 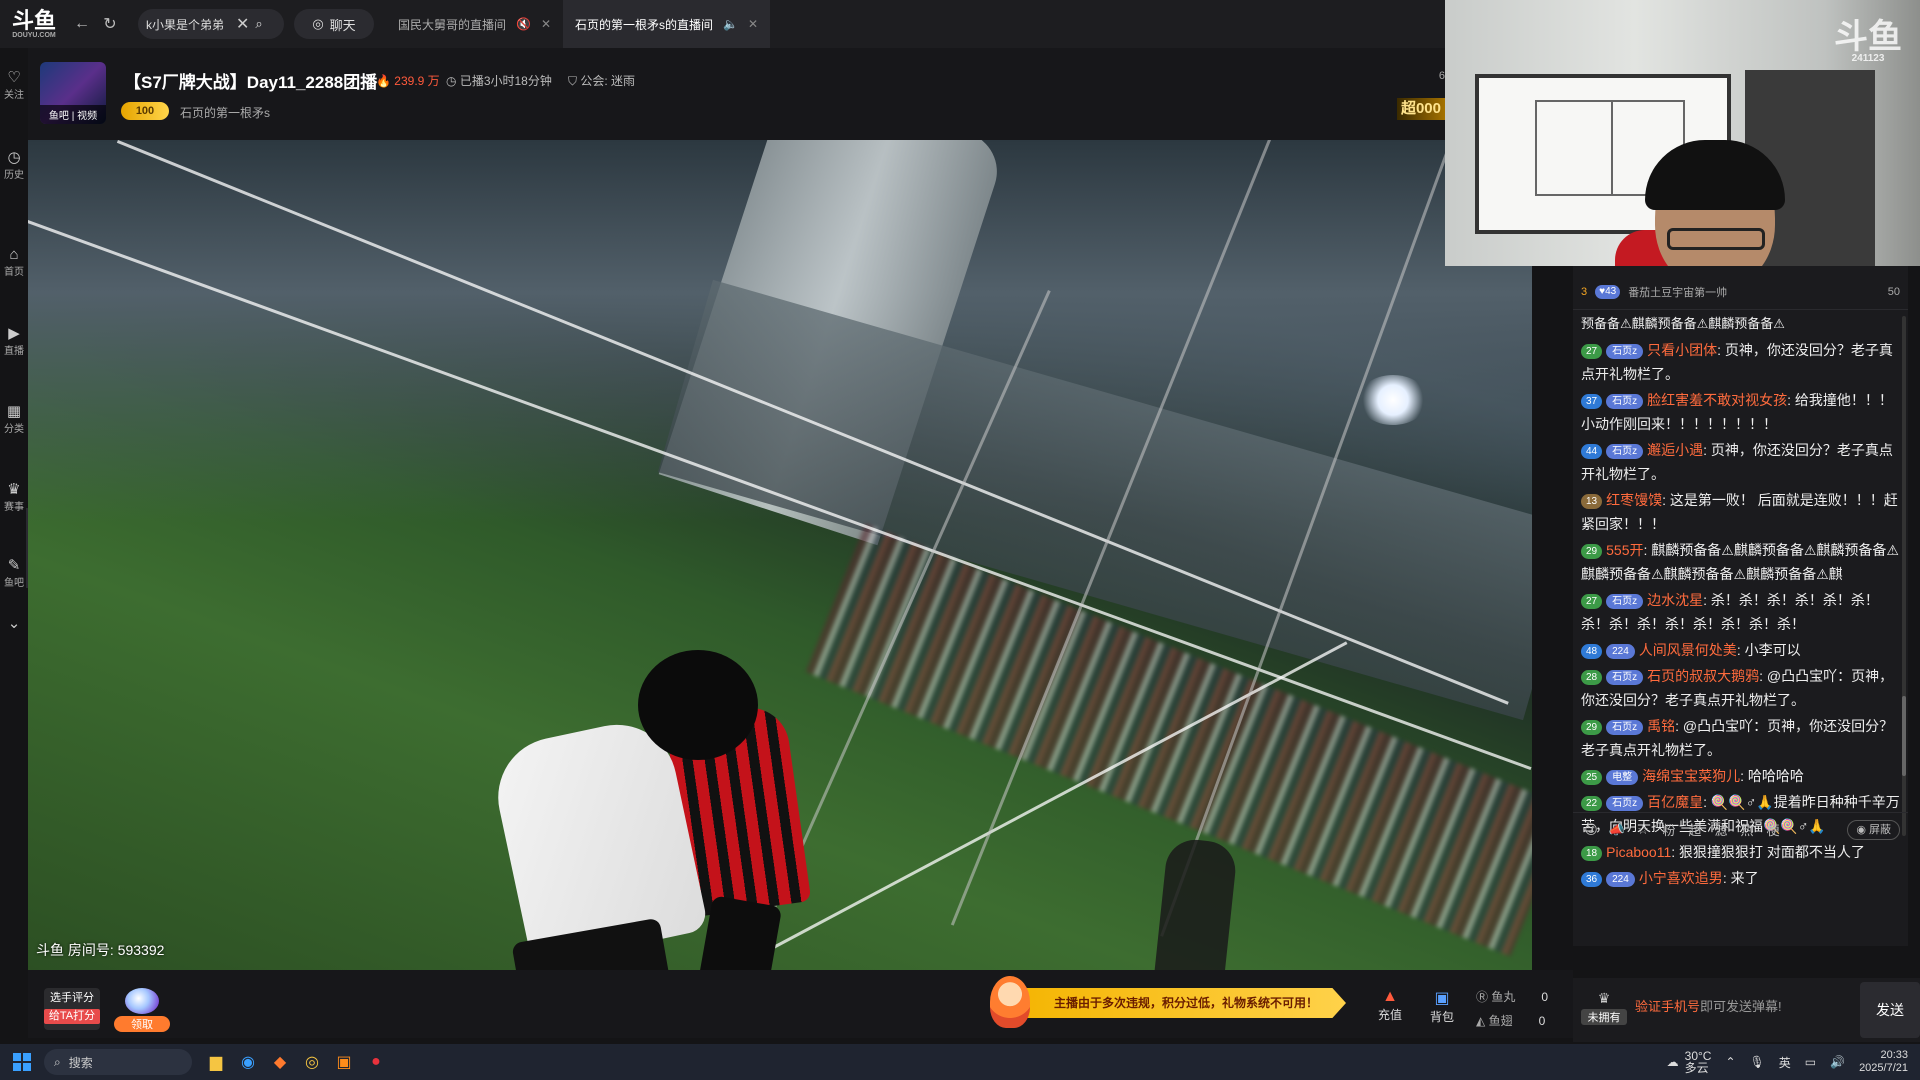 What do you see at coordinates (14, 84) in the screenshot?
I see `sidebar-item-follow: ♡ 关注` at bounding box center [14, 84].